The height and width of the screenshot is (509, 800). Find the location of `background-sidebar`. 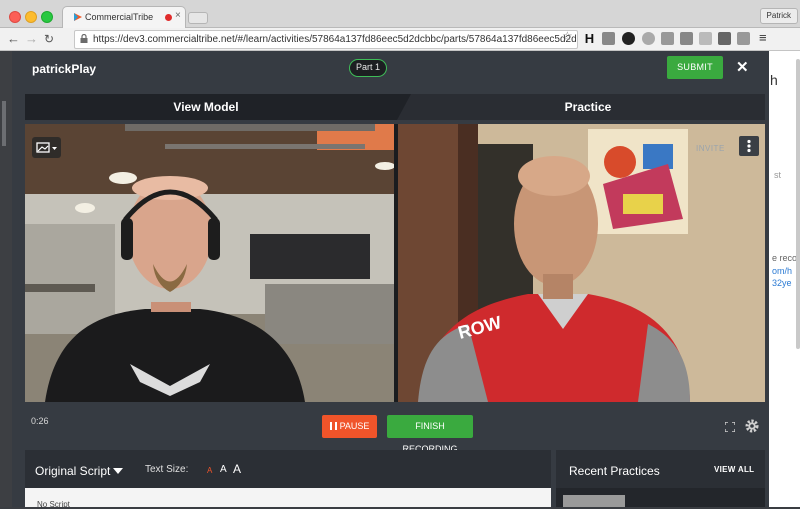

background-sidebar is located at coordinates (6, 279).